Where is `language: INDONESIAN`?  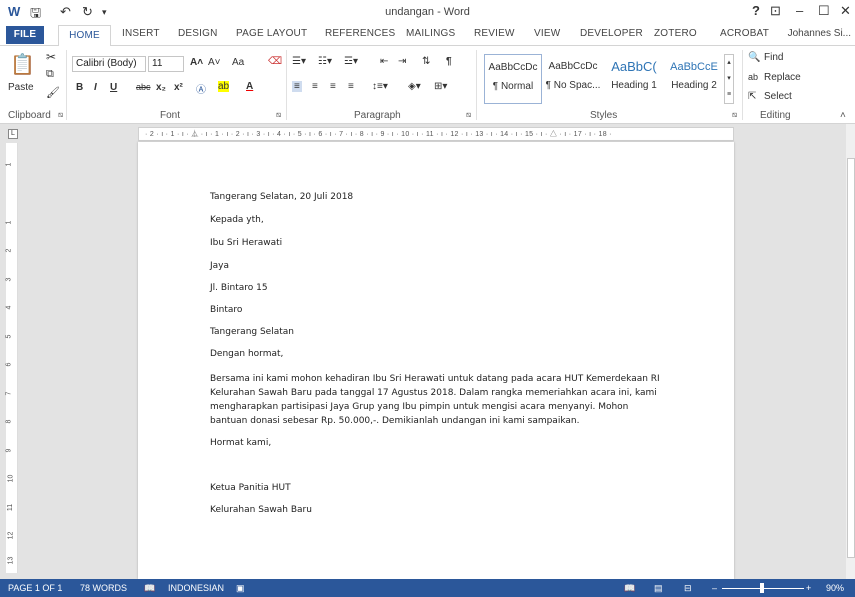 language: INDONESIAN is located at coordinates (196, 588).